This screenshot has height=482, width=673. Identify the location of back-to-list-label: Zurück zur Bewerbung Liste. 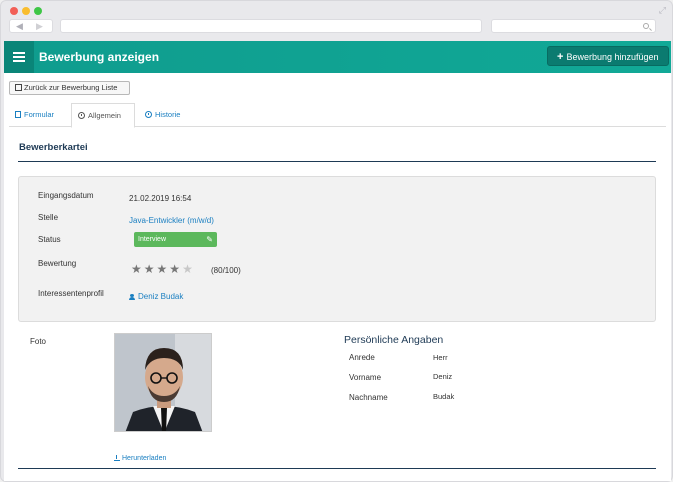
(71, 87).